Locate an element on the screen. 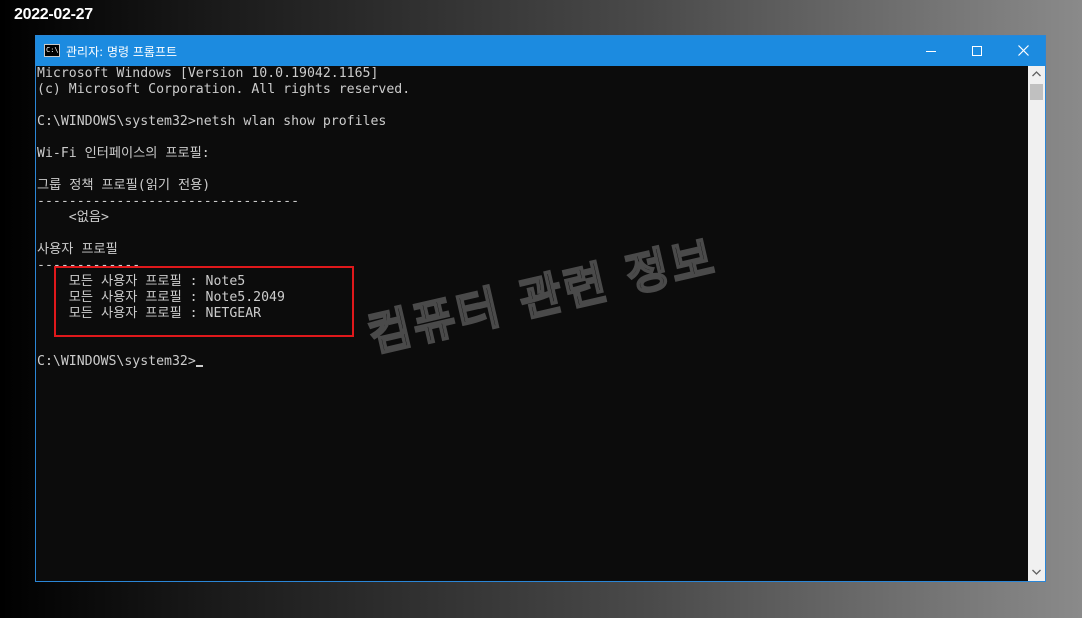 This screenshot has width=1082, height=618. maximize-button is located at coordinates (977, 51).